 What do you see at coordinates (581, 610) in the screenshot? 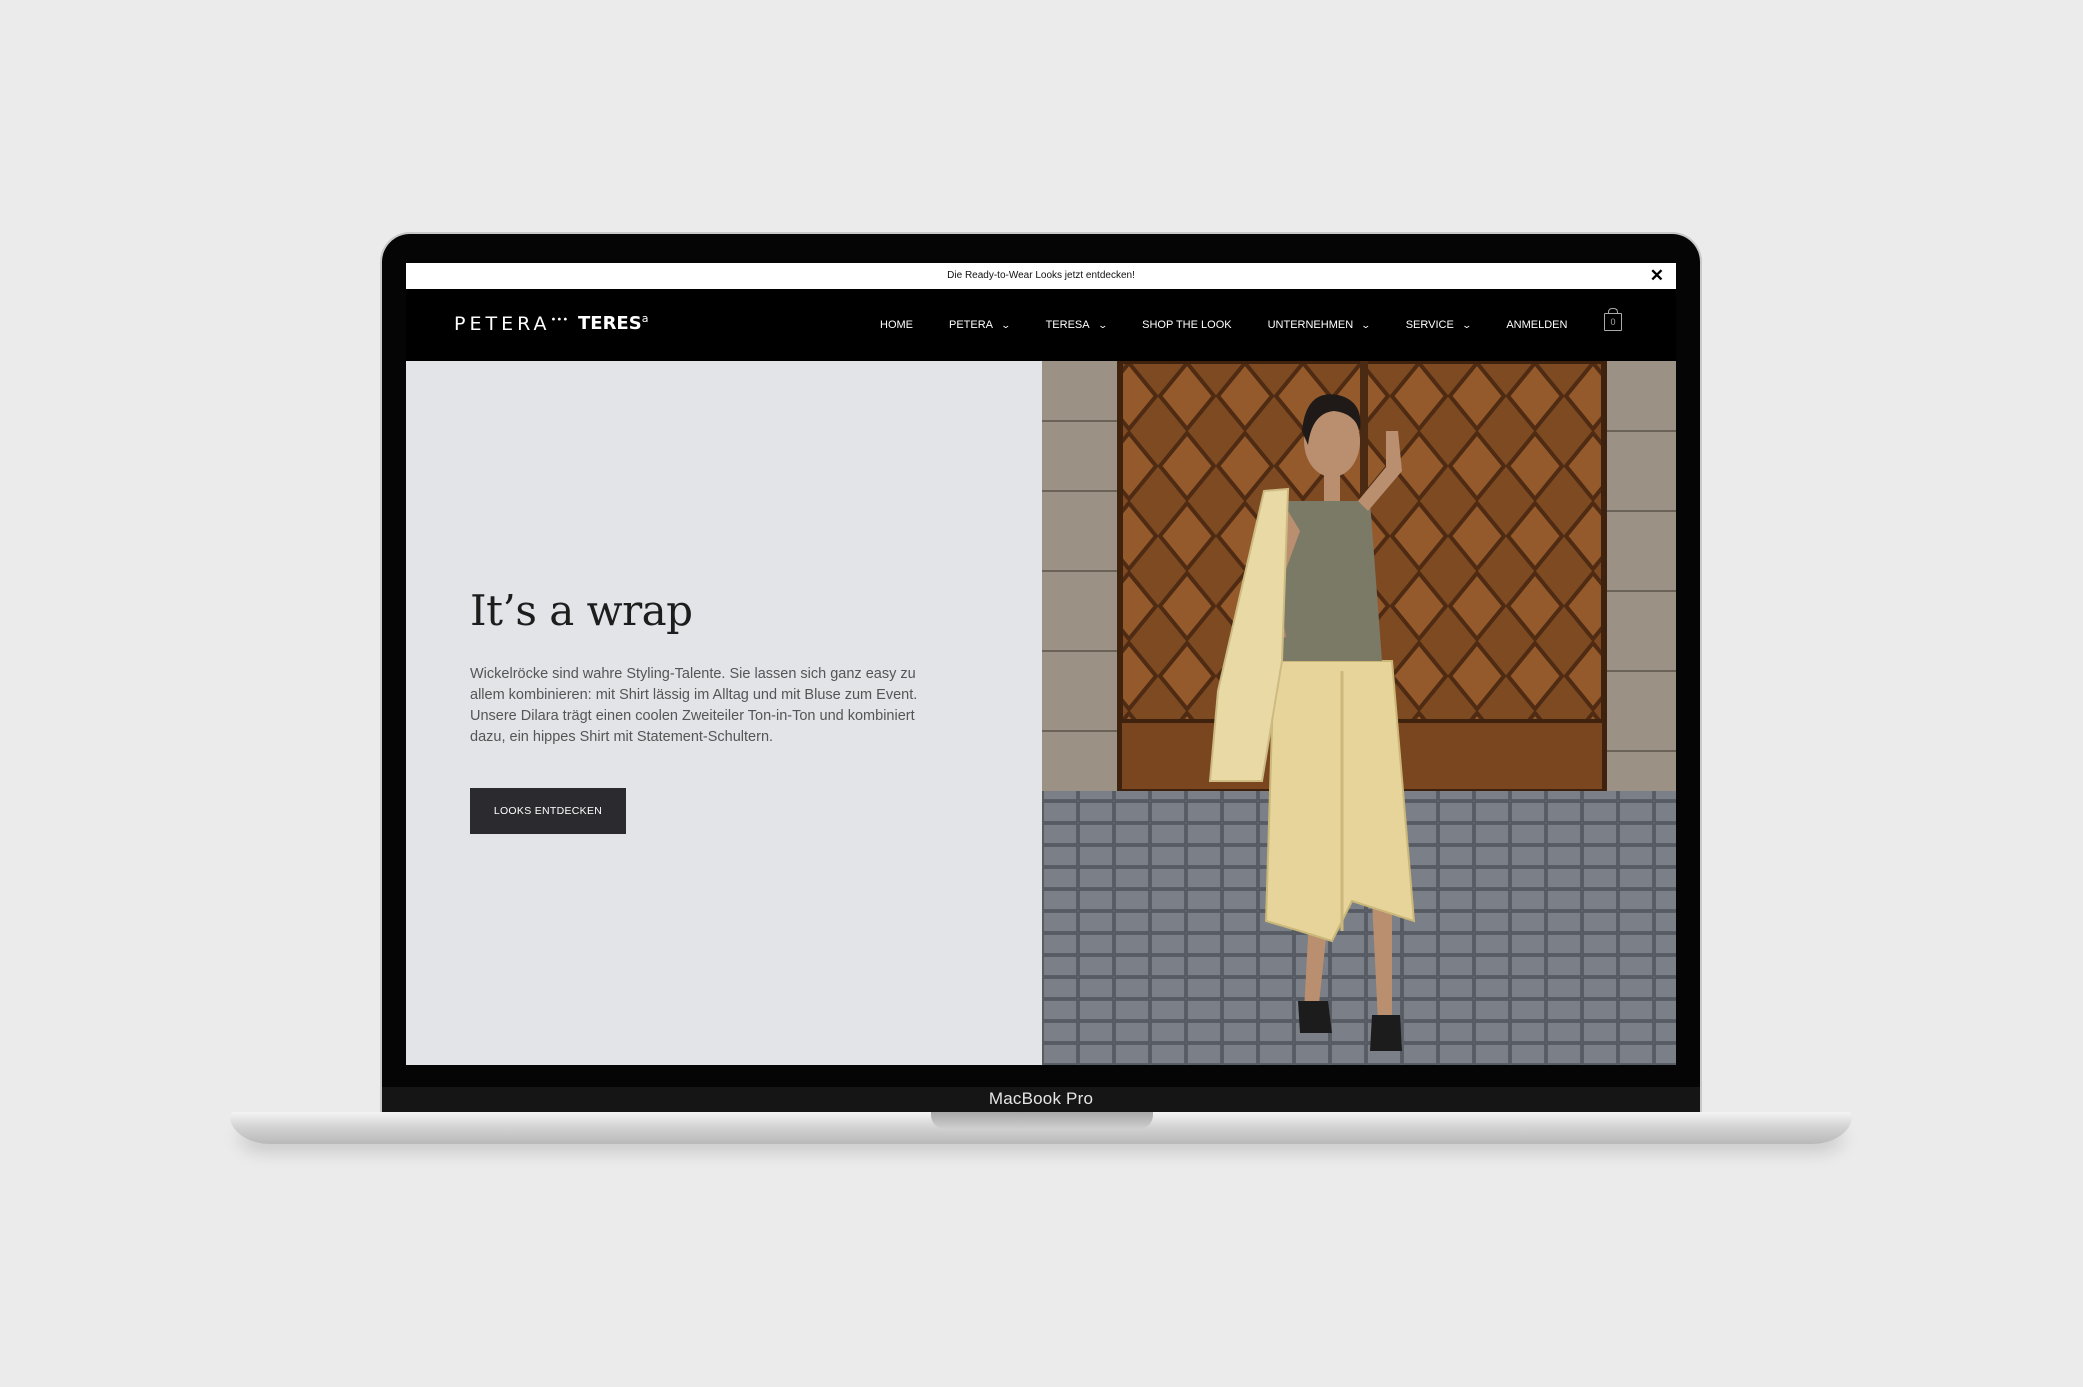
I see `hero-title: It’s a wrap` at bounding box center [581, 610].